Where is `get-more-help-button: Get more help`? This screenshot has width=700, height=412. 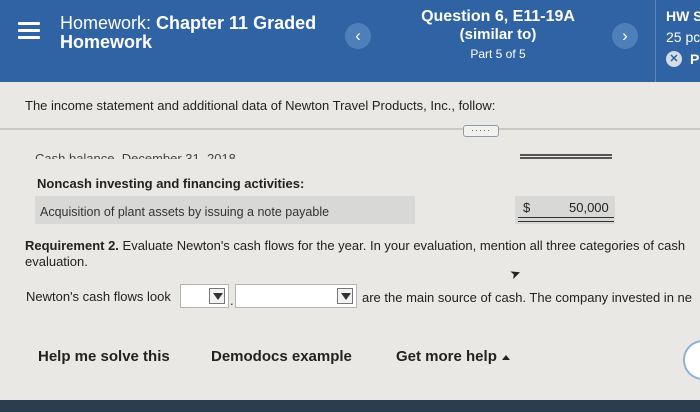
get-more-help-button: Get more help is located at coordinates (453, 356).